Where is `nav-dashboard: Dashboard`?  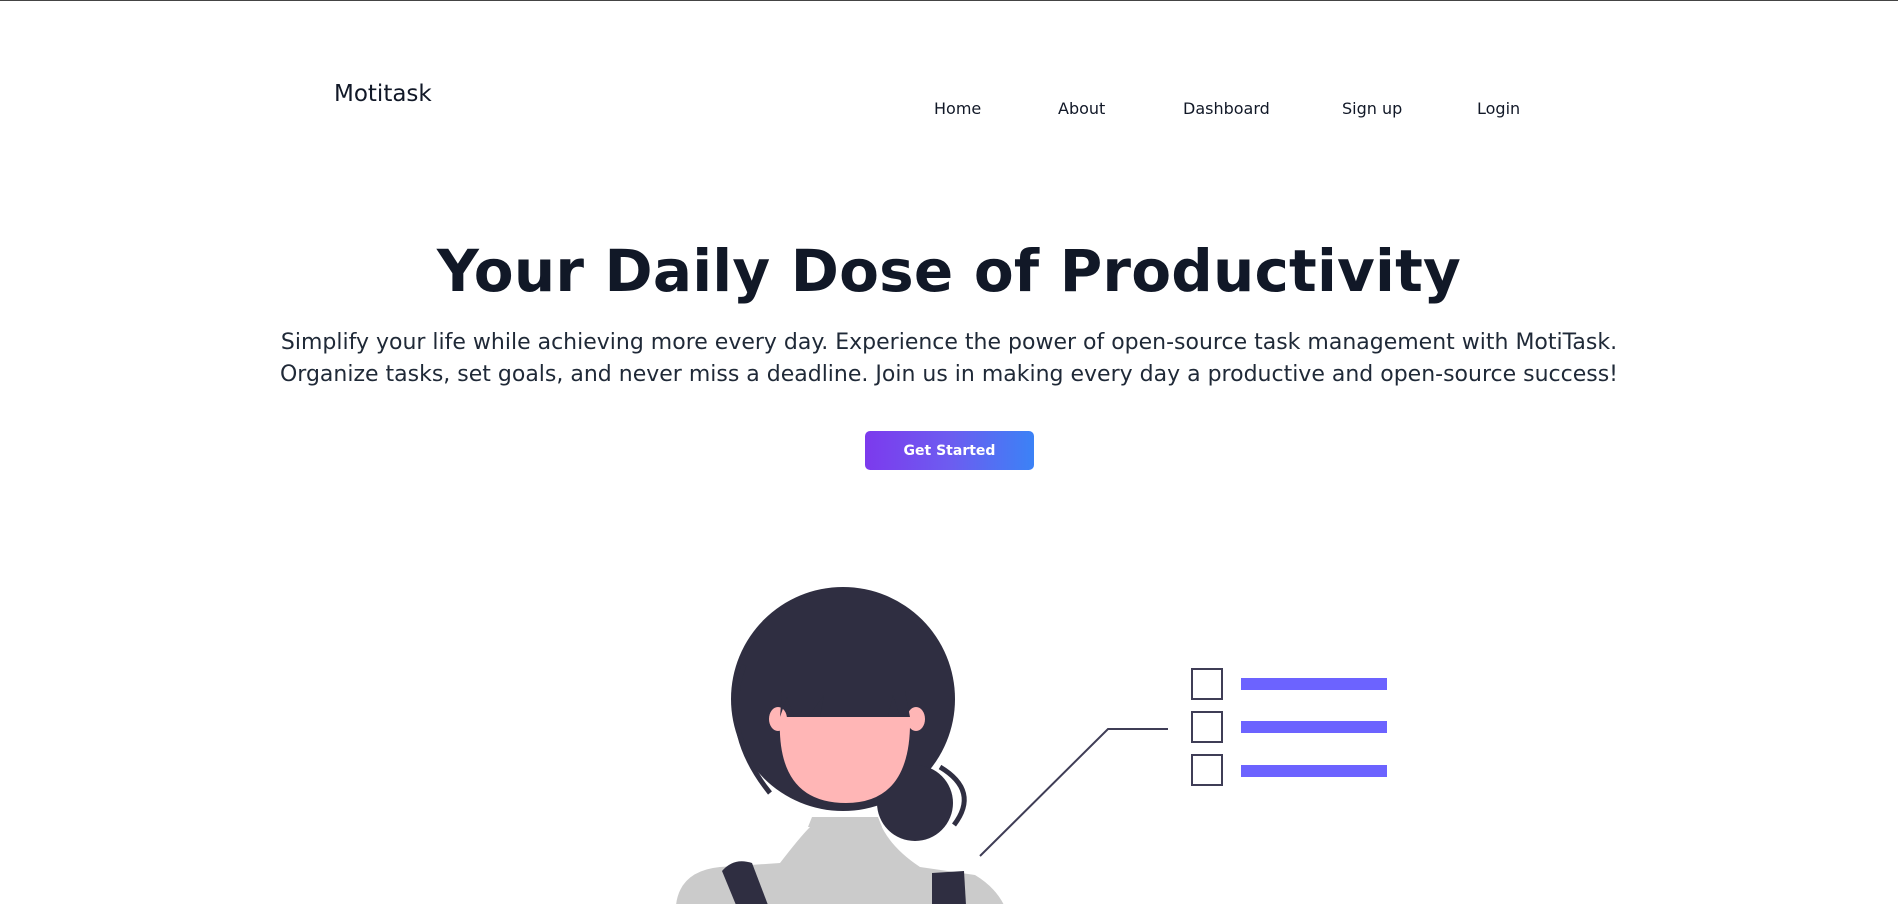
nav-dashboard: Dashboard is located at coordinates (1226, 108).